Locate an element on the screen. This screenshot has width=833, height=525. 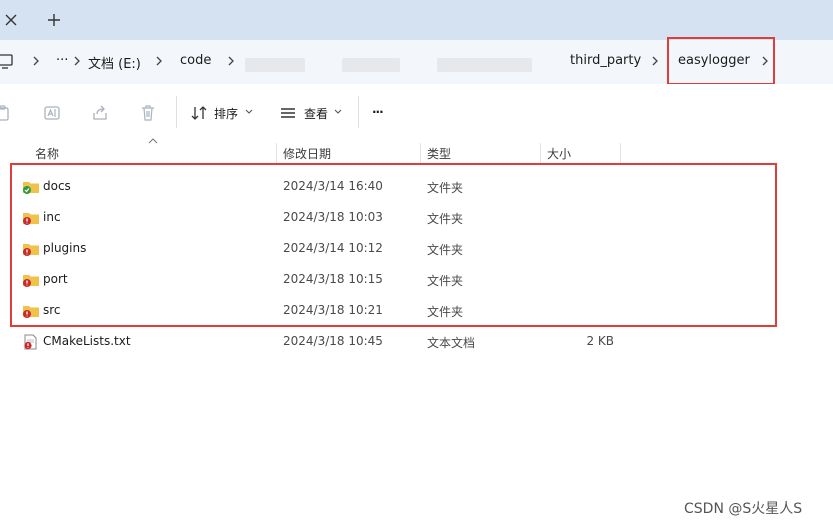
view-icon is located at coordinates (288, 113).